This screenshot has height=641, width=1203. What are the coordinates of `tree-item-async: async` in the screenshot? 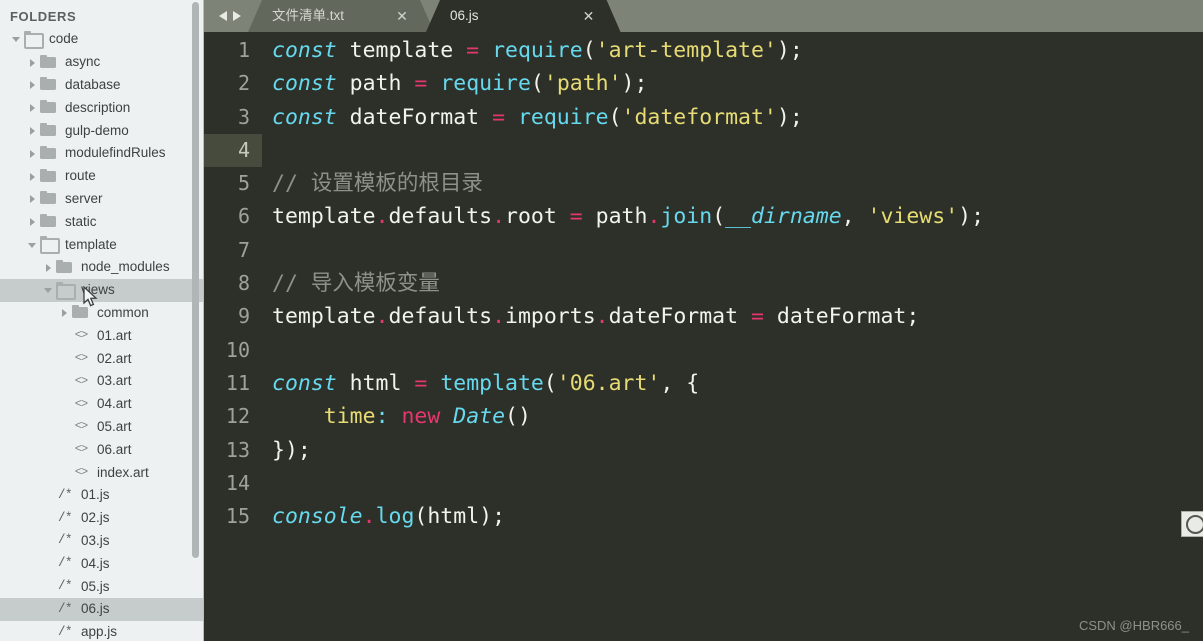 It's located at (101, 62).